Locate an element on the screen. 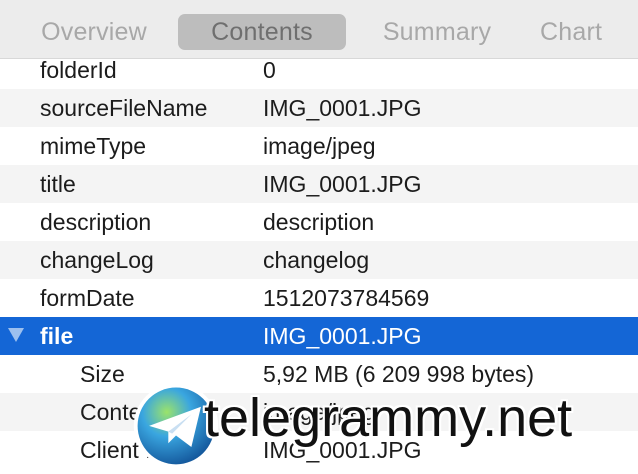 This screenshot has height=474, width=638. tab-contents: Contents is located at coordinates (262, 32).